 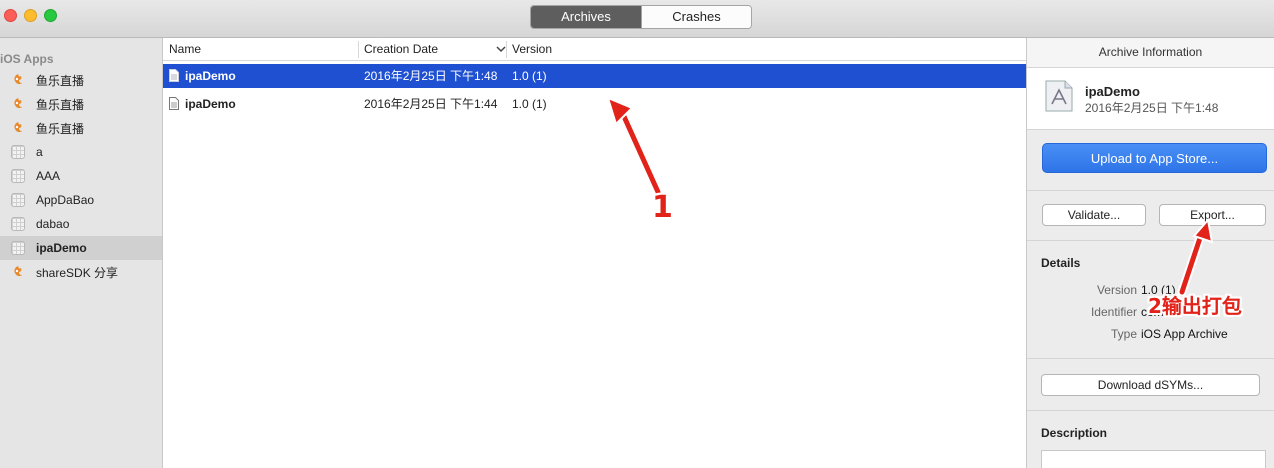 What do you see at coordinates (77, 272) in the screenshot?
I see `sidebar-item-label: shareSDK 分享` at bounding box center [77, 272].